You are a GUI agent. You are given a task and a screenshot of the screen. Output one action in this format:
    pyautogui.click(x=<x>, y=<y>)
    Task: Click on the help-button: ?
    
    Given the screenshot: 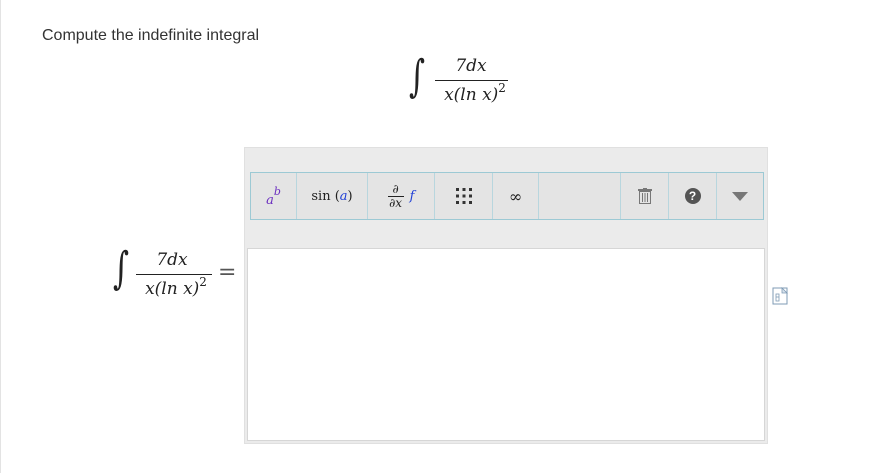 What is the action you would take?
    pyautogui.click(x=693, y=196)
    